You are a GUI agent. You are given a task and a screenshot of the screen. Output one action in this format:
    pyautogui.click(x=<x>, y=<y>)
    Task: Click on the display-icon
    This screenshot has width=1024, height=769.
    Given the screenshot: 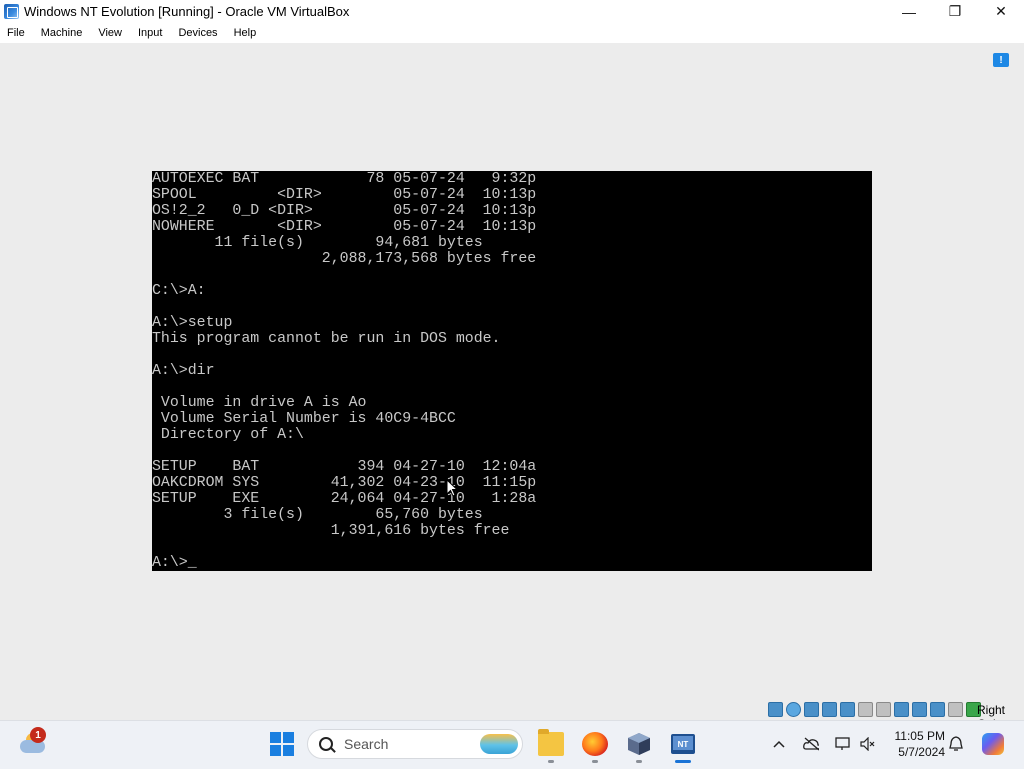 What is the action you would take?
    pyautogui.click(x=901, y=709)
    